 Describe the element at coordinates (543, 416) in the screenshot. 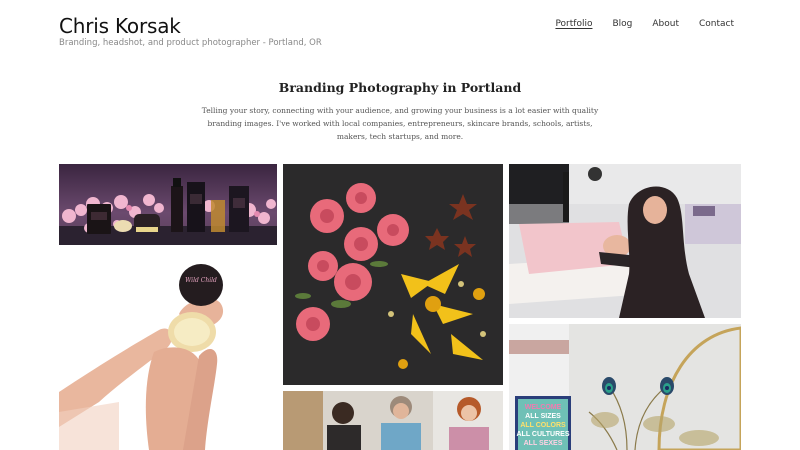

I see `sign-line-2: ALL SIZES` at that location.